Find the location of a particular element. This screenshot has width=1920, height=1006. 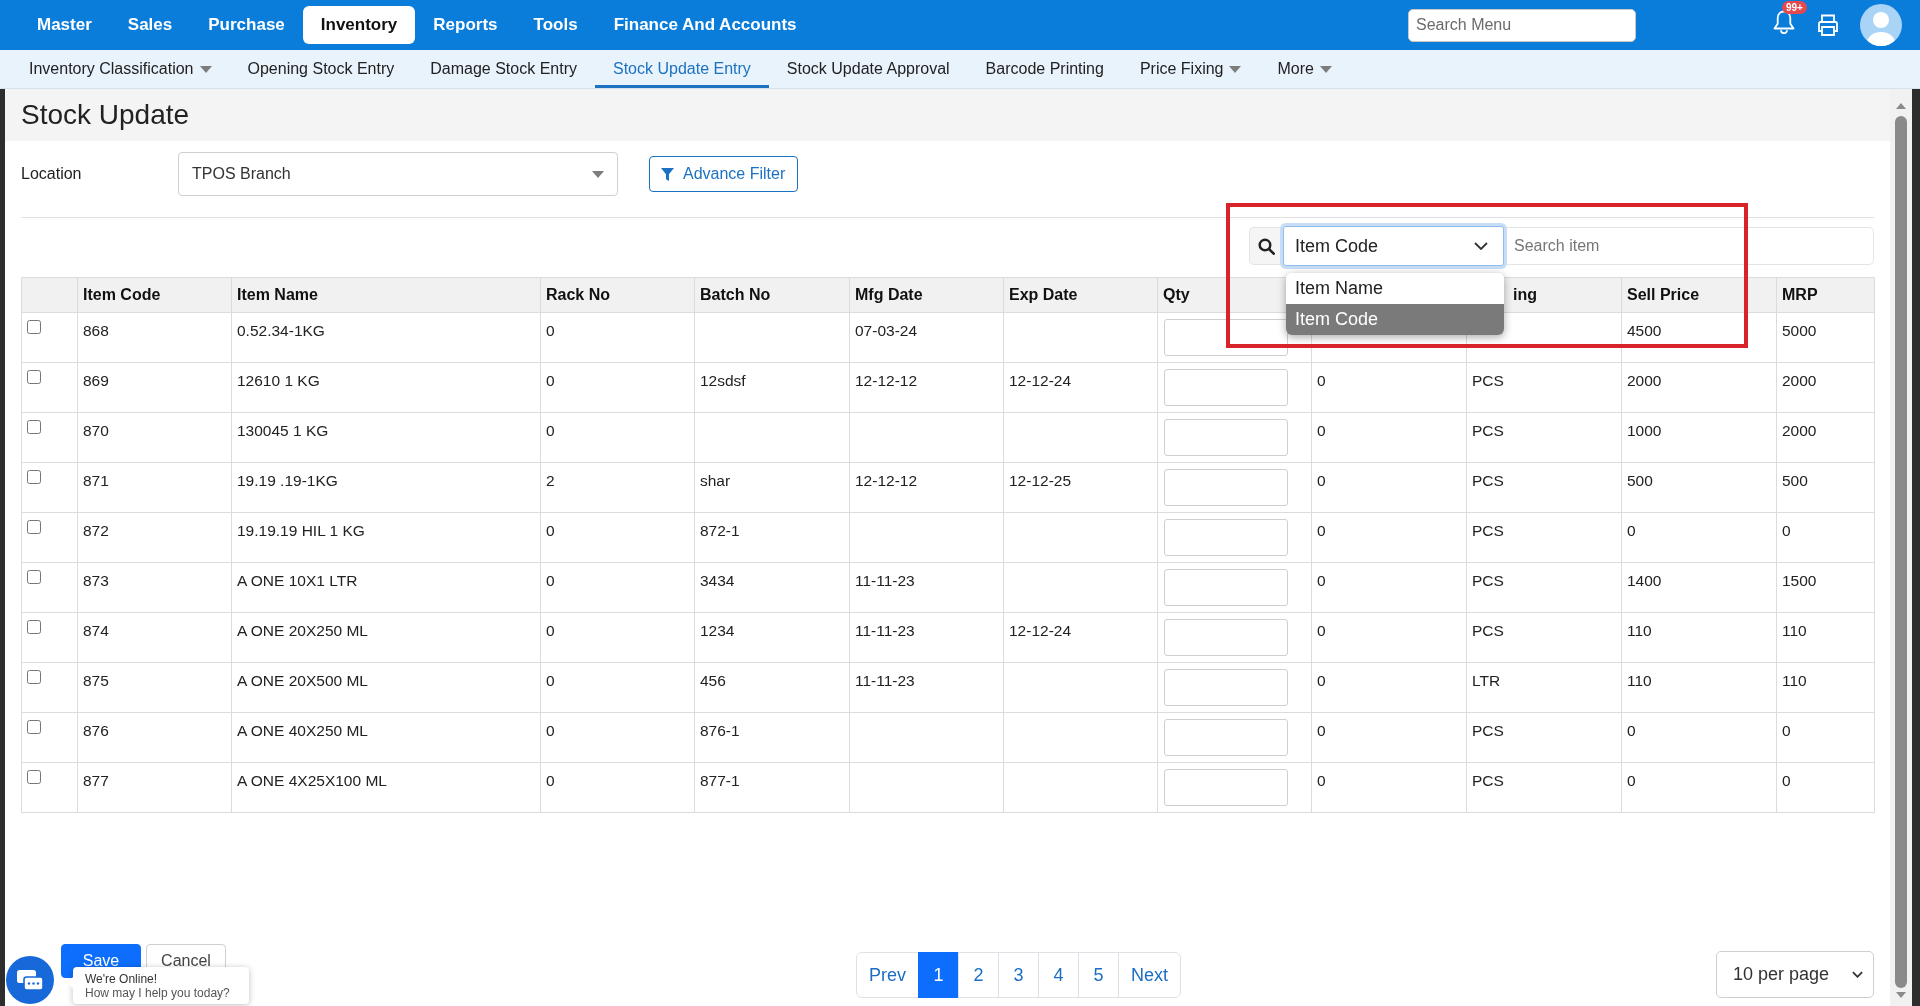

table-cell: 12610 1 KG is located at coordinates (386, 387).